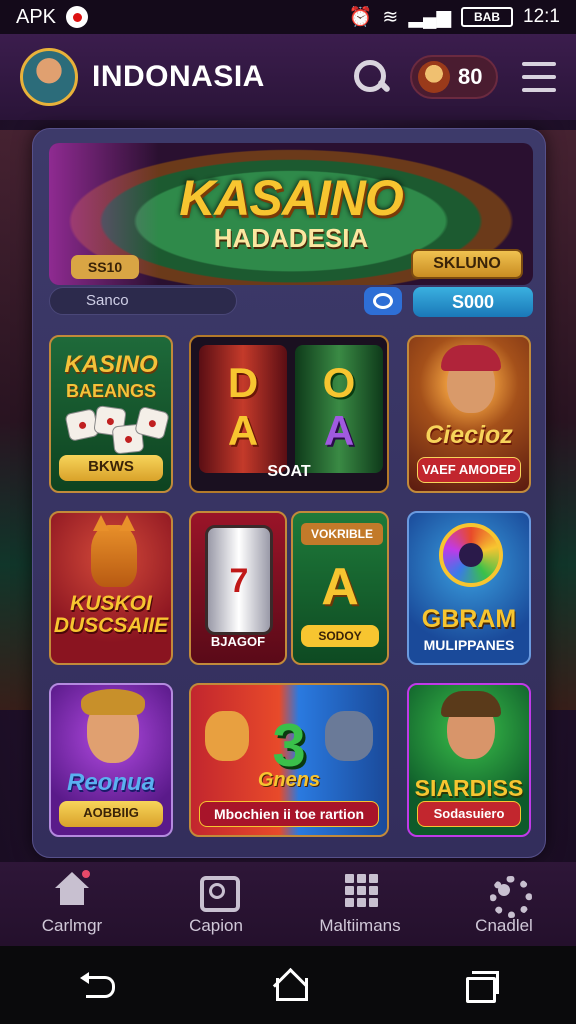 Image resolution: width=576 pixels, height=1024 pixels. Describe the element at coordinates (111, 588) in the screenshot. I see `game-tile-kuskoi: KUSKOI DUSCSAIIE` at that location.